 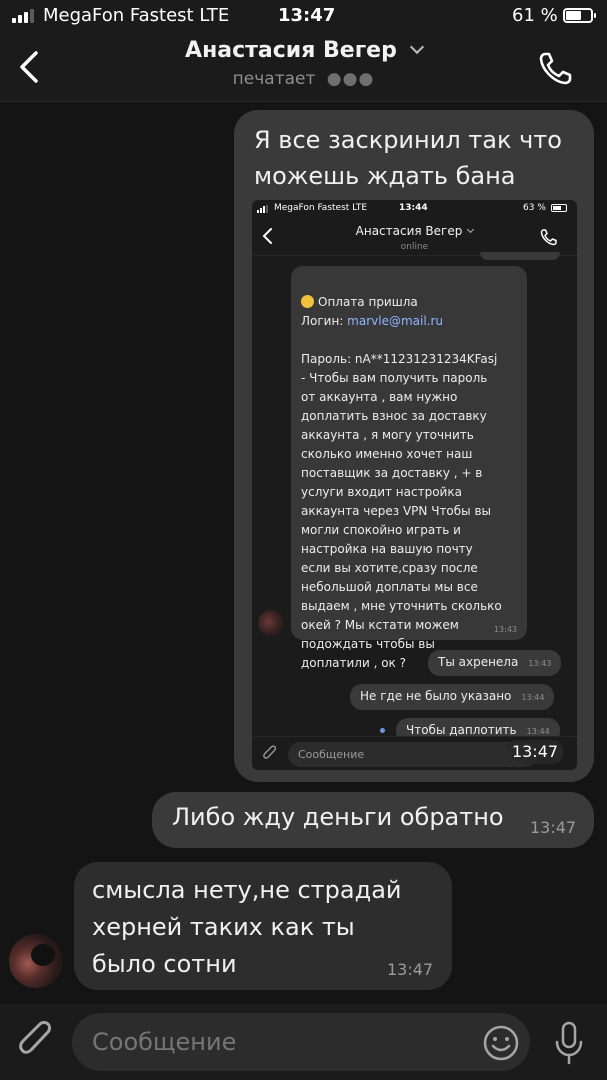 I want to click on screenshot-message-input: Сообщение, so click(x=413, y=754).